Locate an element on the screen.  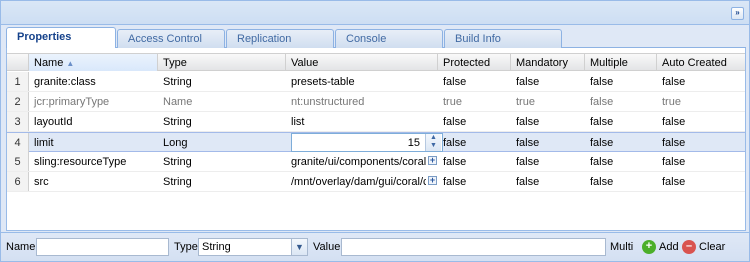
row-number: 6 is located at coordinates (18, 181).